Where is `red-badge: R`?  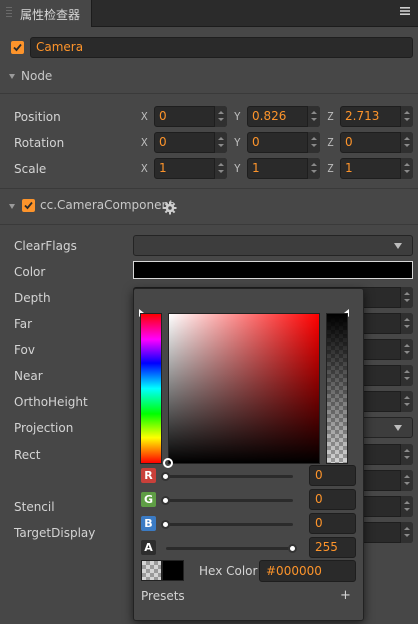
red-badge: R is located at coordinates (148, 475).